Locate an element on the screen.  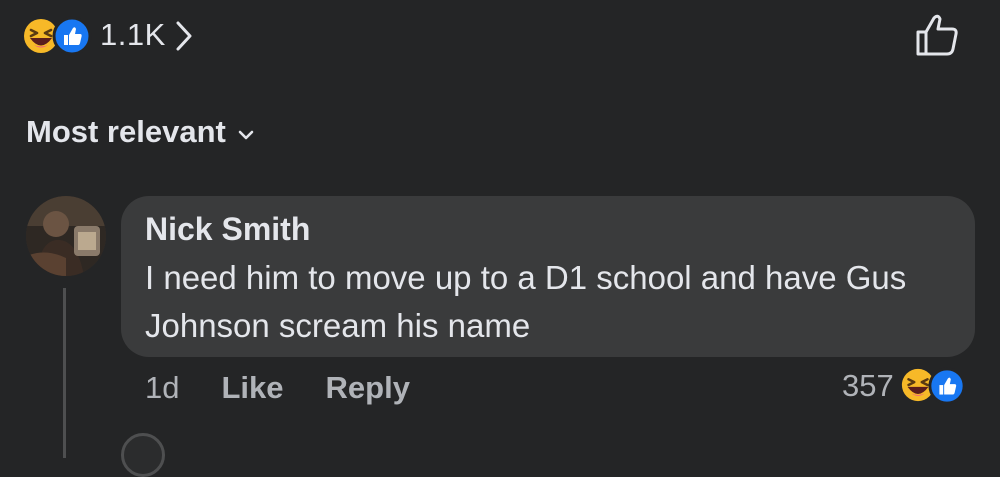
like-post-button is located at coordinates (938, 36).